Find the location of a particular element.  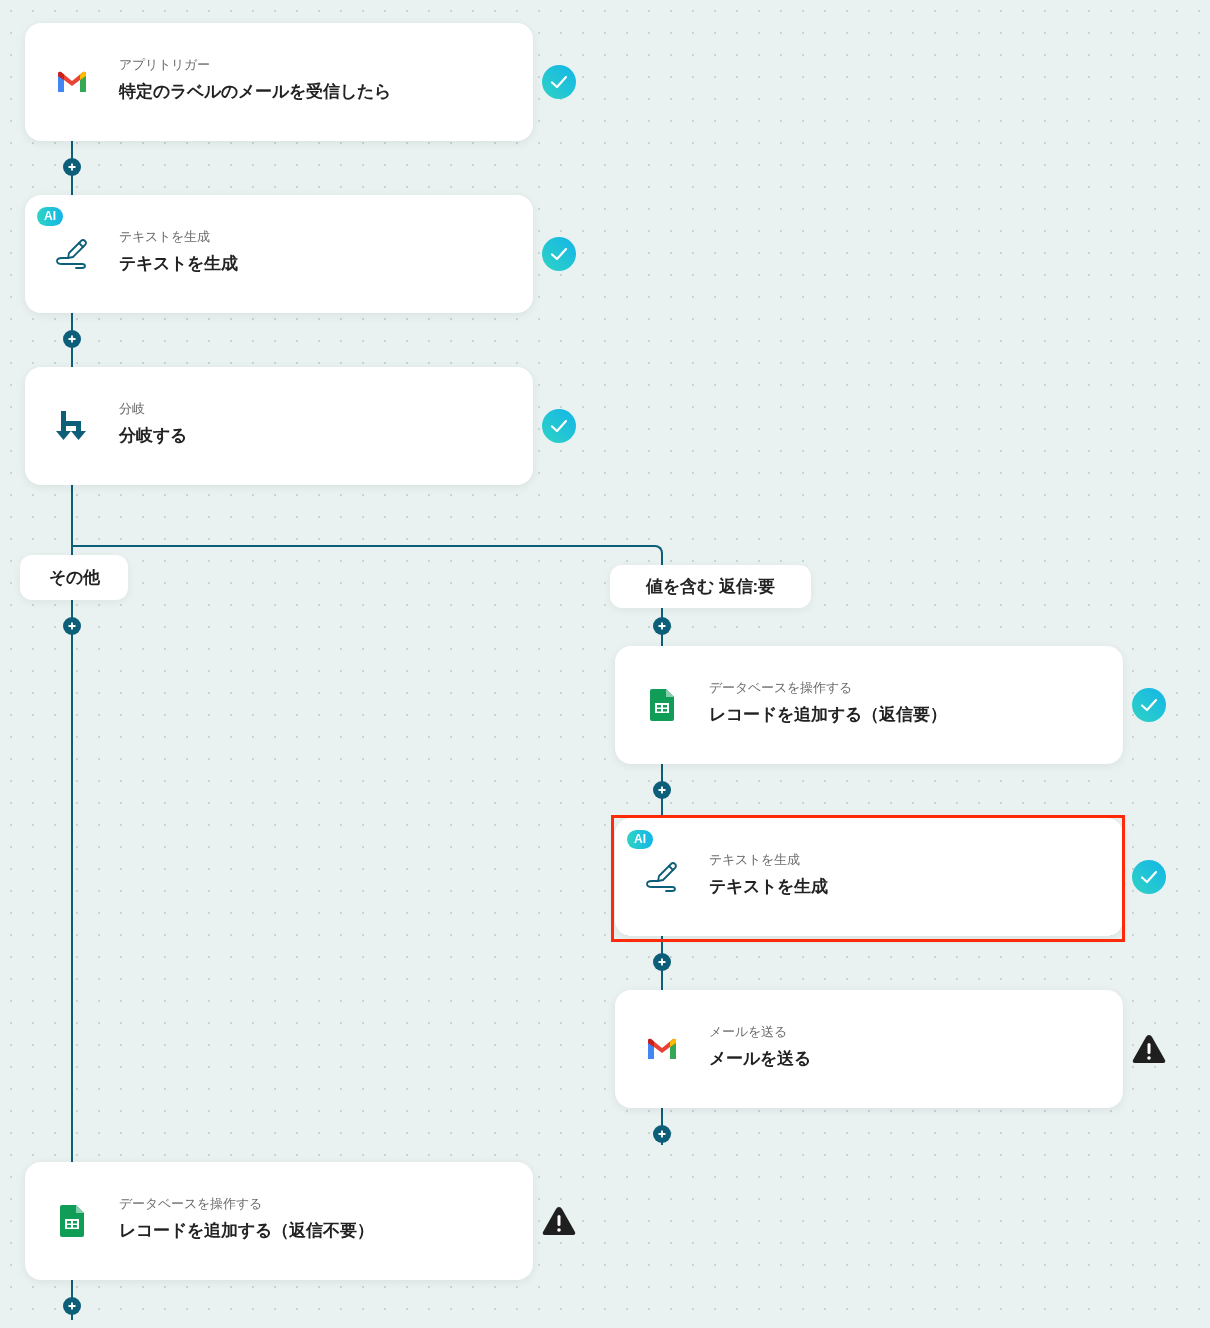

branch-label: 値を含む 返信:要 is located at coordinates (710, 586).